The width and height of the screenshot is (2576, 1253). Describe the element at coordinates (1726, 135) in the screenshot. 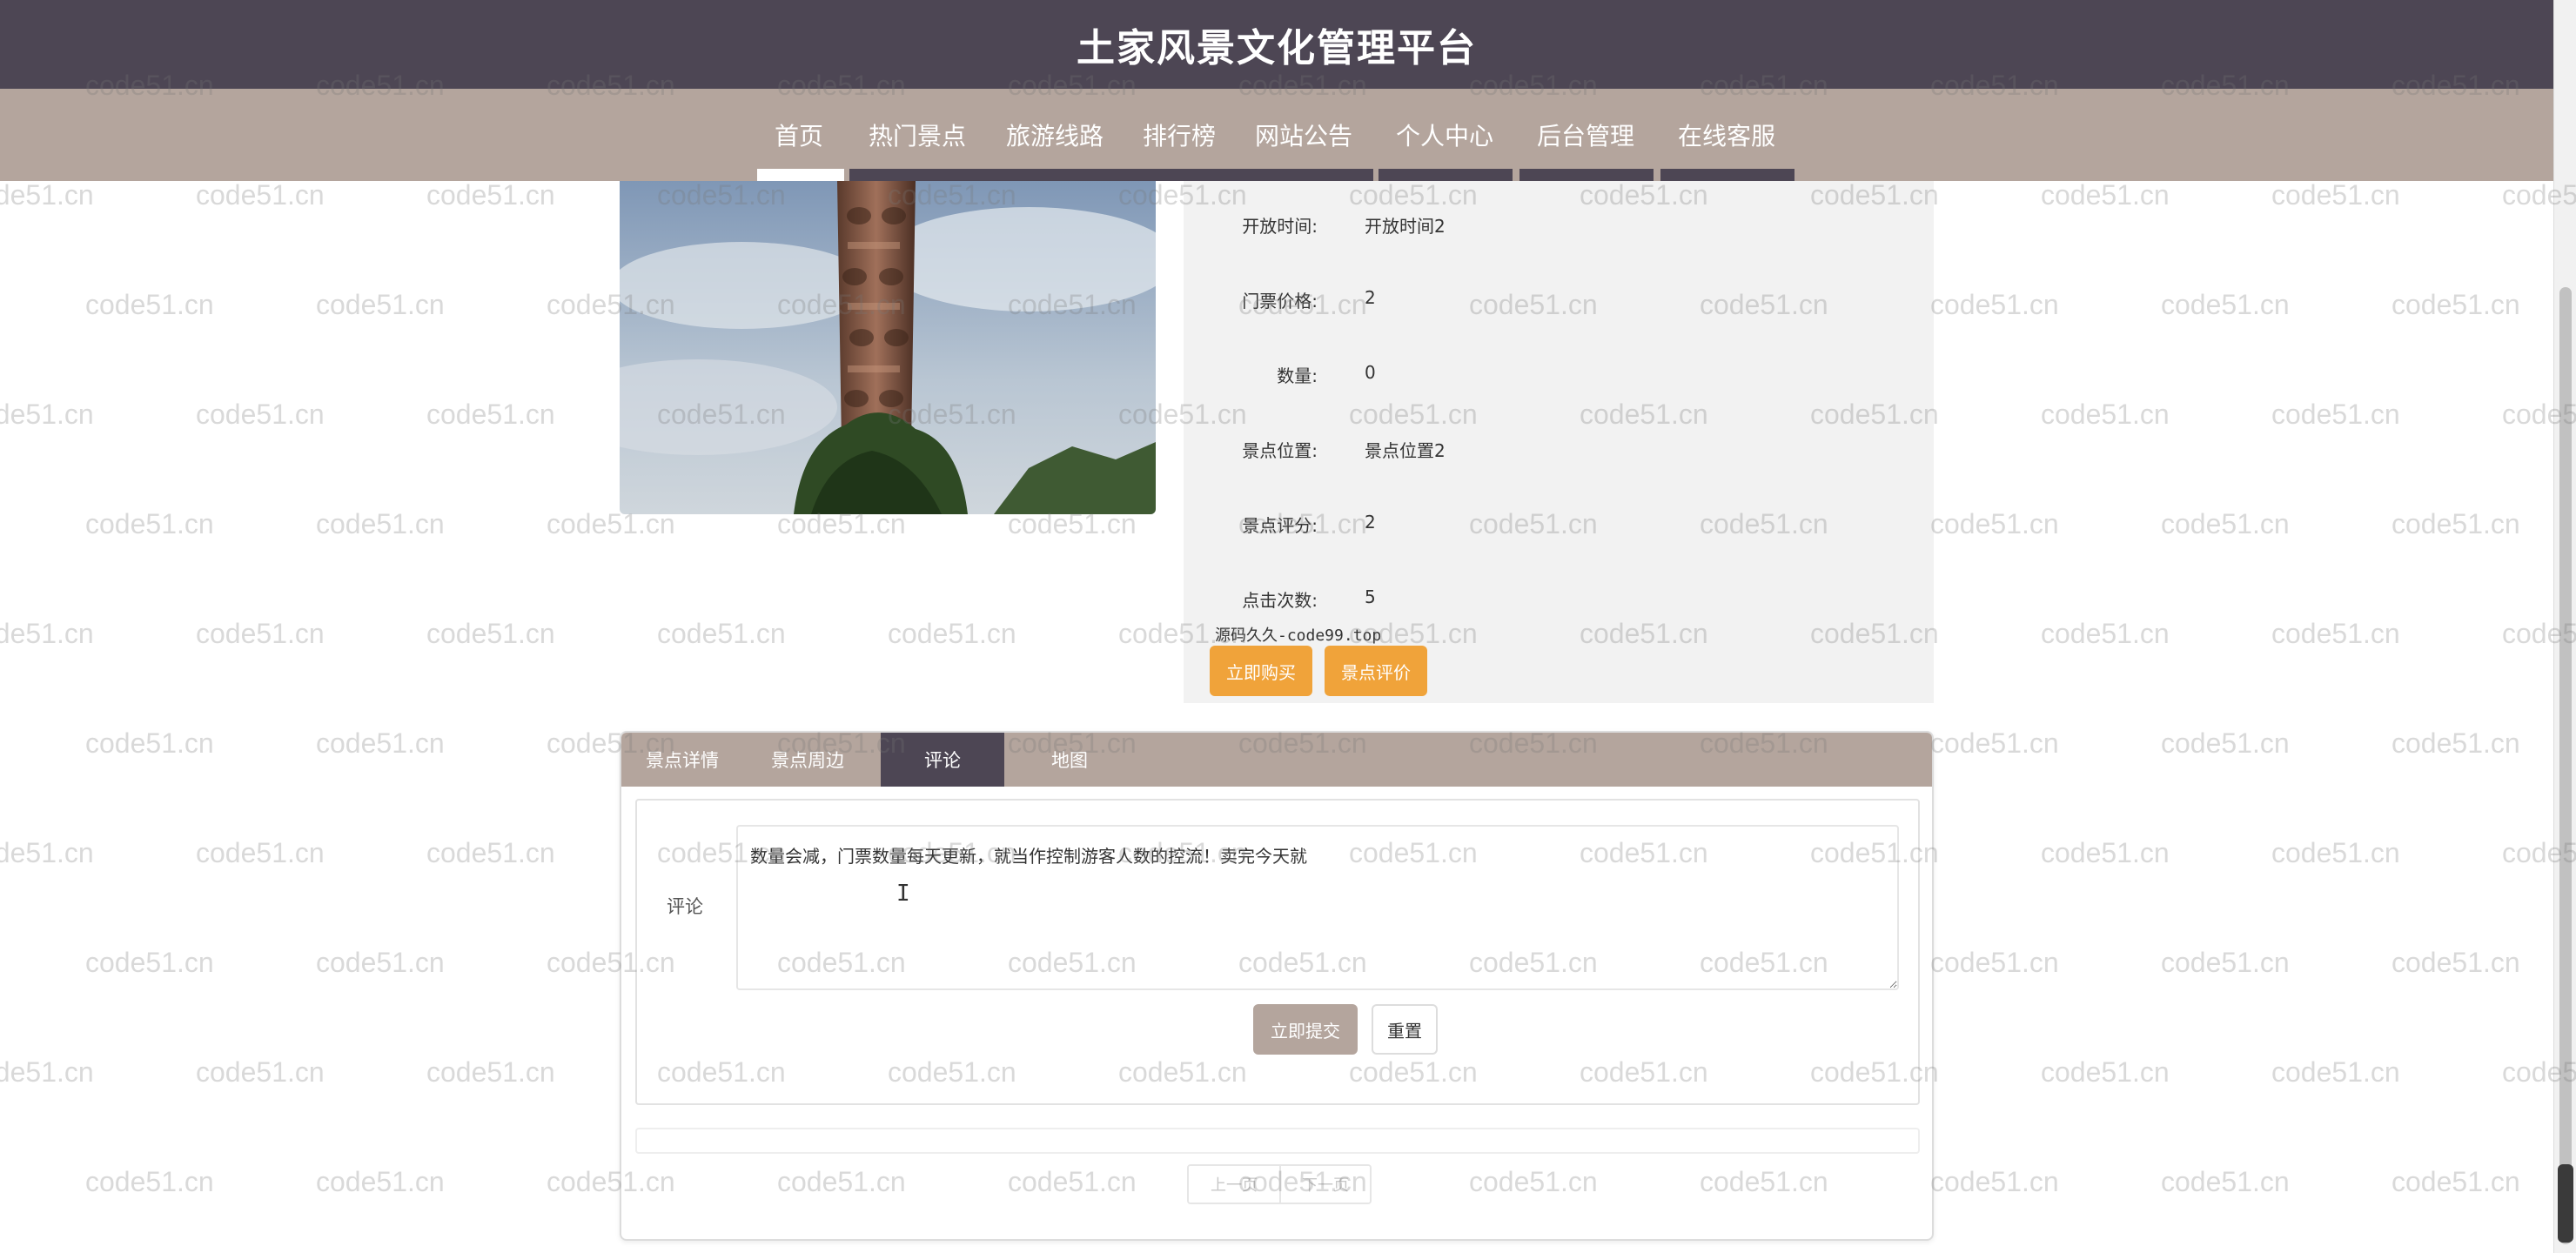

I see `nav-item-customer-service: 在线客服` at that location.